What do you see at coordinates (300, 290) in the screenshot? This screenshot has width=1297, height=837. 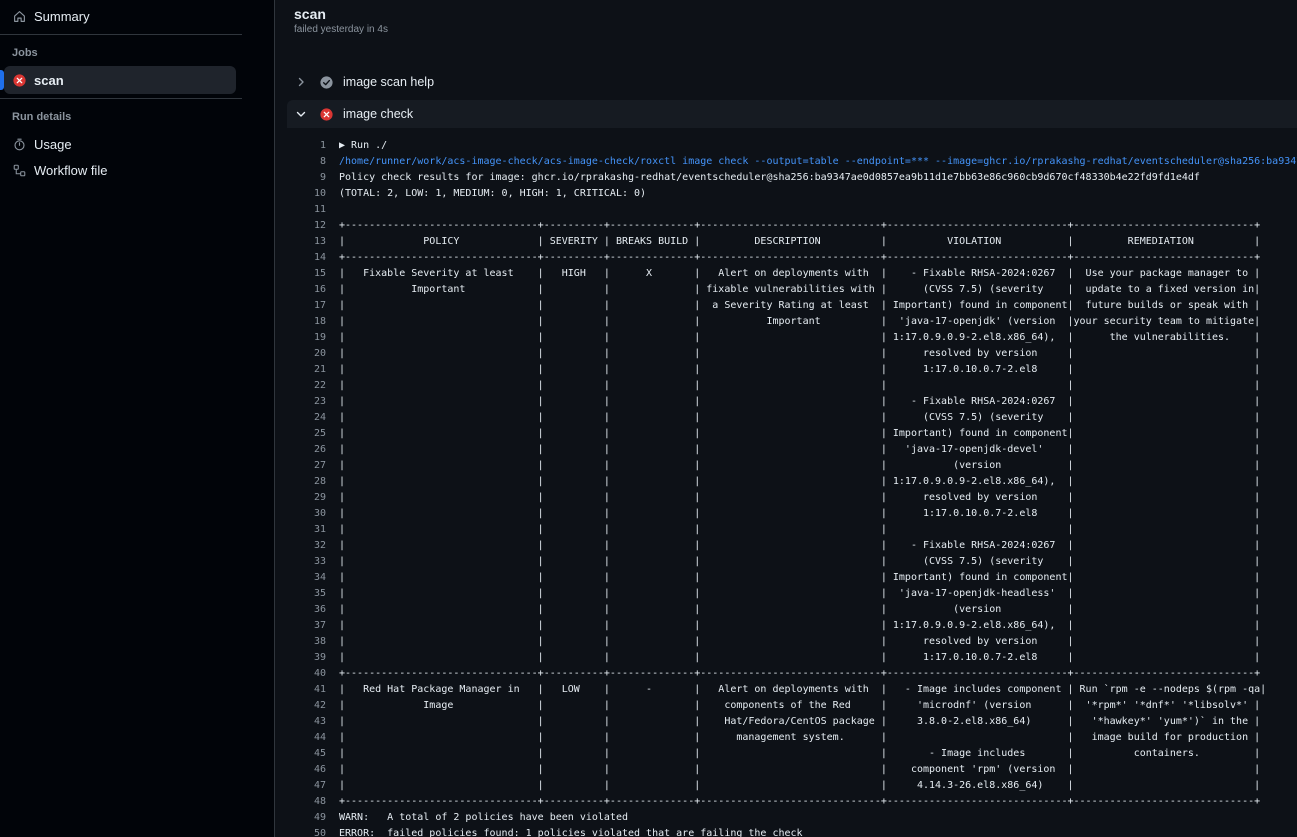 I see `log-line-number: 16` at bounding box center [300, 290].